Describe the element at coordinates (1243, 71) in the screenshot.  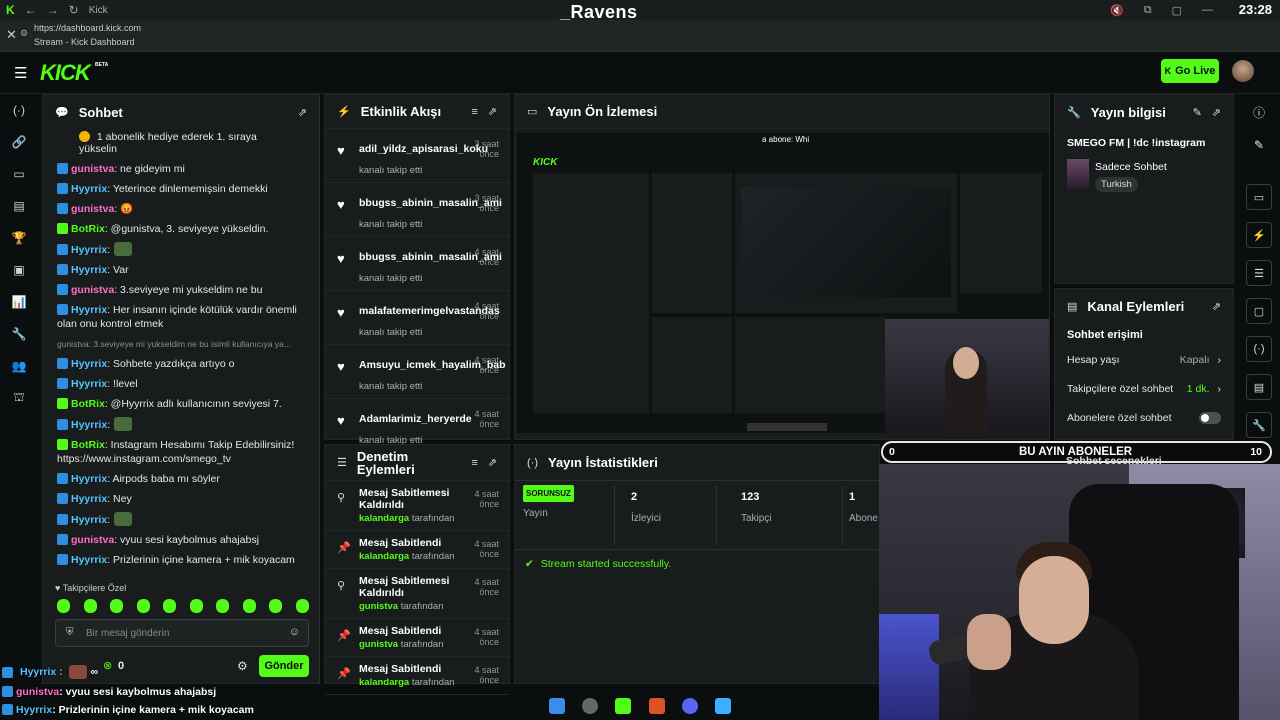
I see `avatar` at that location.